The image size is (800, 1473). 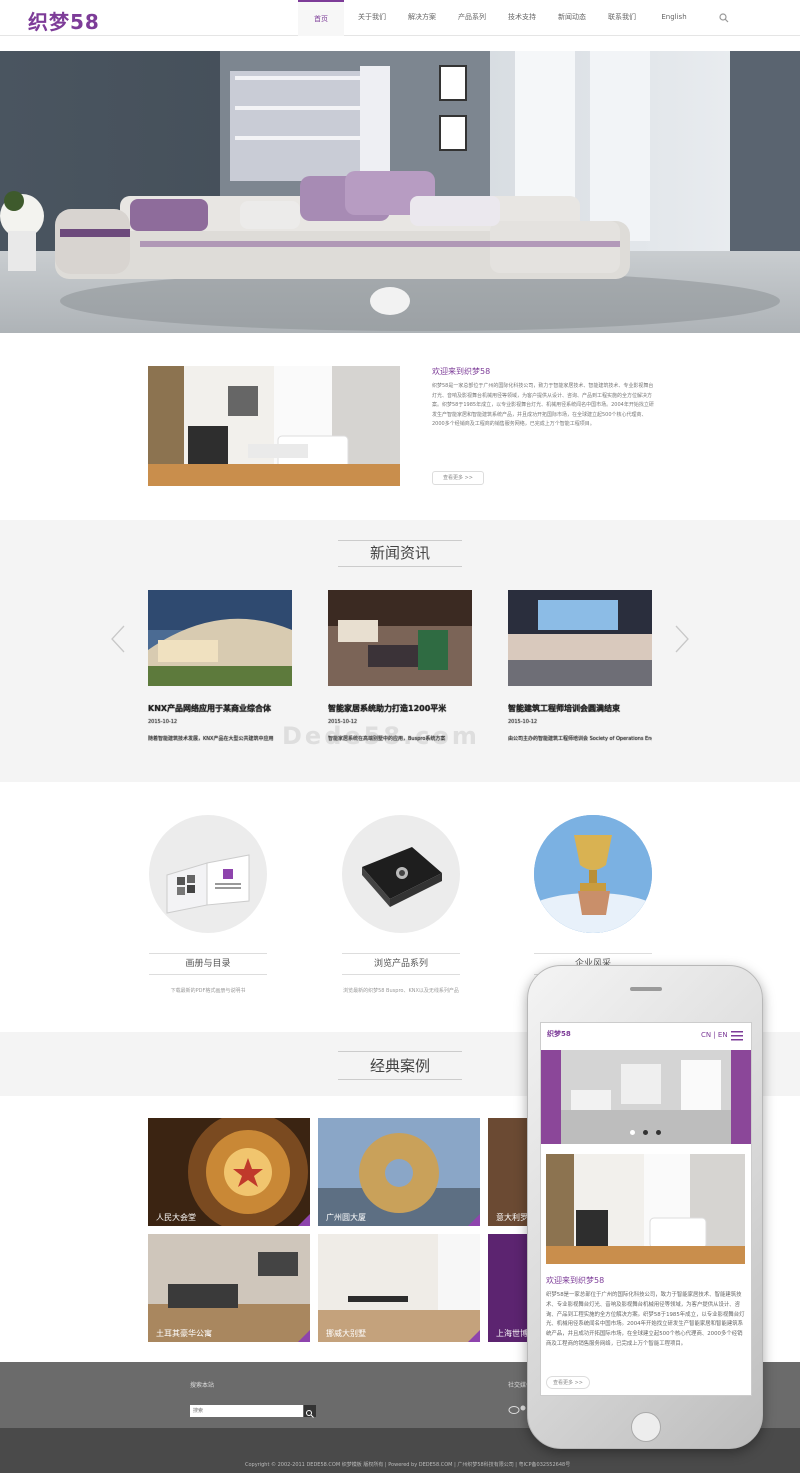 What do you see at coordinates (372, 18) in the screenshot?
I see `nav-about: 关于我们` at bounding box center [372, 18].